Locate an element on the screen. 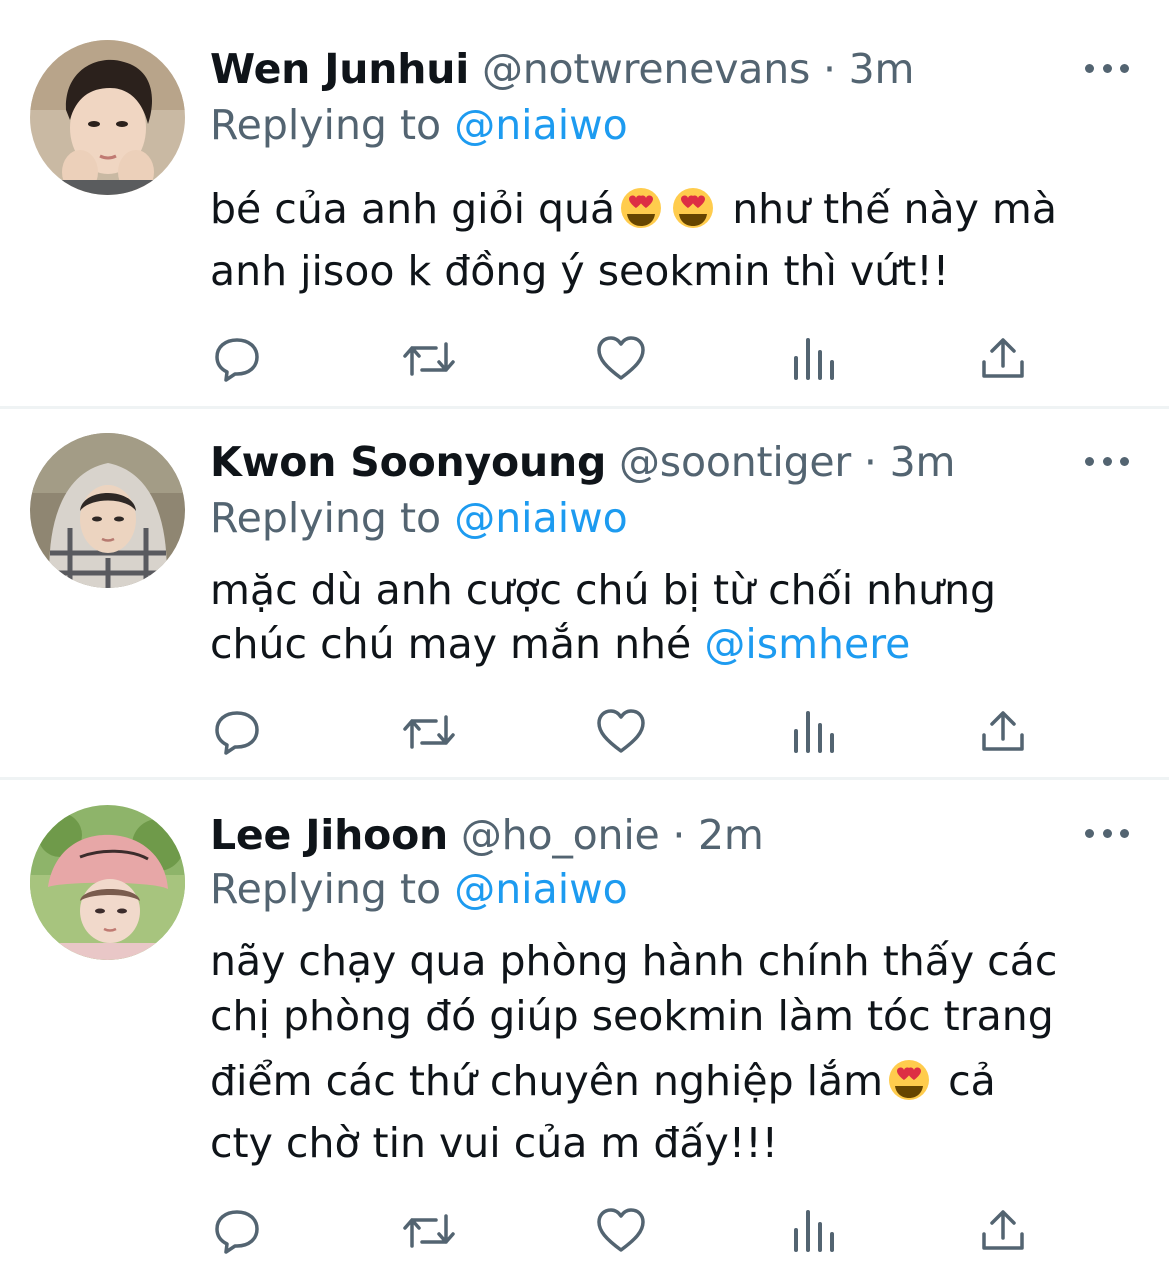  tweet-text: điểm các thứ chuyên nghiệp lắm is located at coordinates (547, 1081).